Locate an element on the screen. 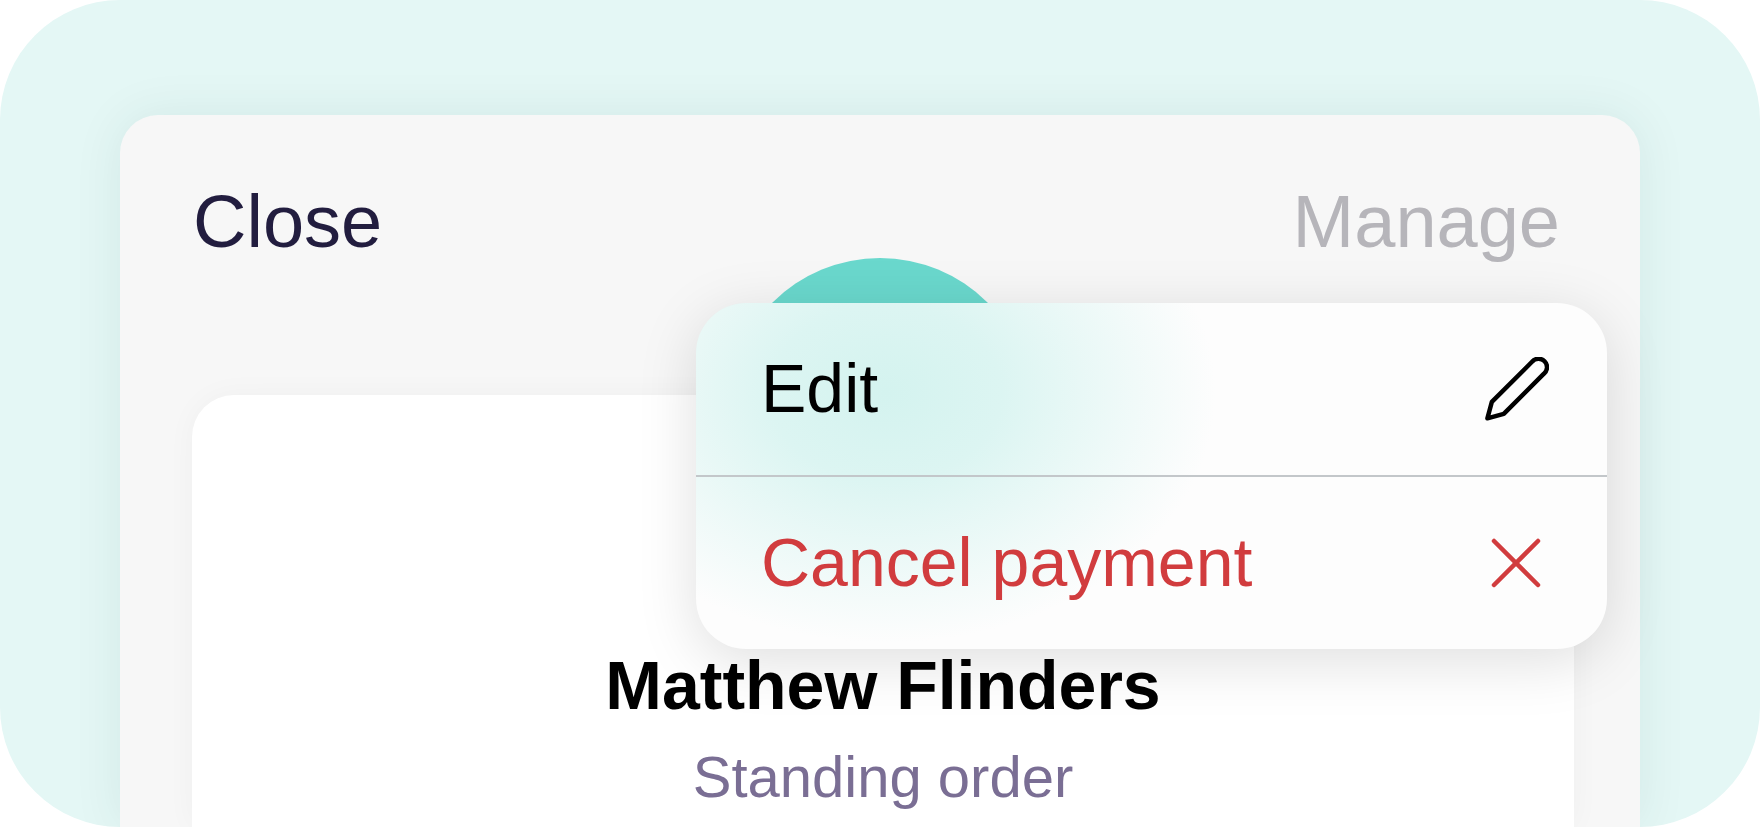  menu-item: Edit is located at coordinates (1151, 389).